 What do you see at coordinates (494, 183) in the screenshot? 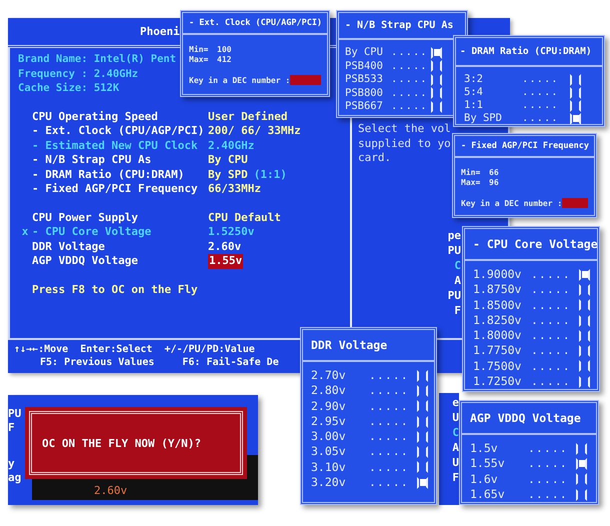
I see `range-value: 96` at bounding box center [494, 183].